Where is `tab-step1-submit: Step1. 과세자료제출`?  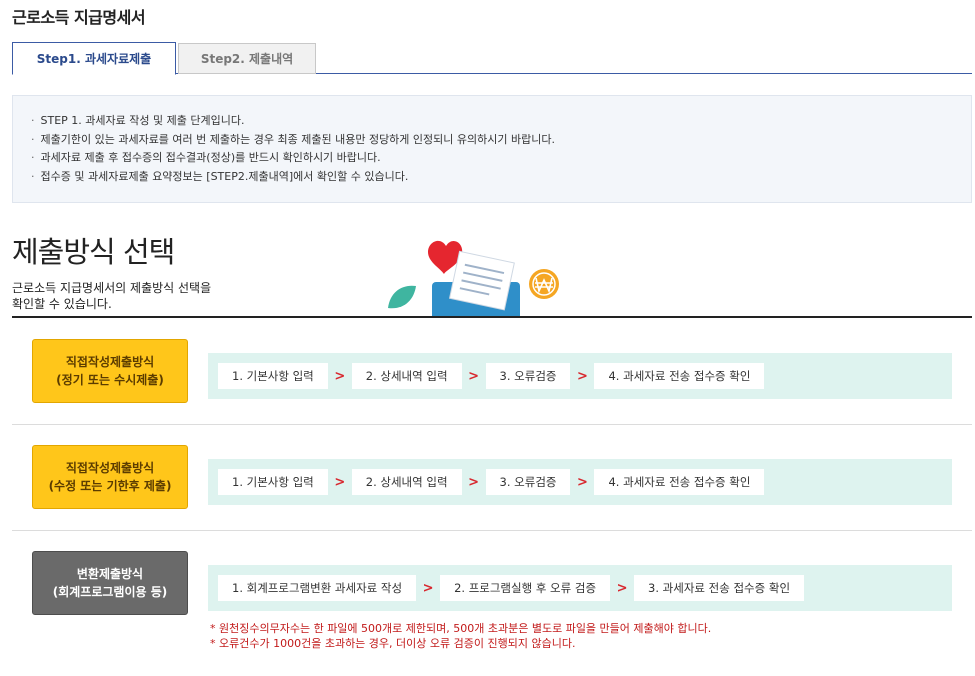
tab-step1-submit: Step1. 과세자료제출 is located at coordinates (94, 58).